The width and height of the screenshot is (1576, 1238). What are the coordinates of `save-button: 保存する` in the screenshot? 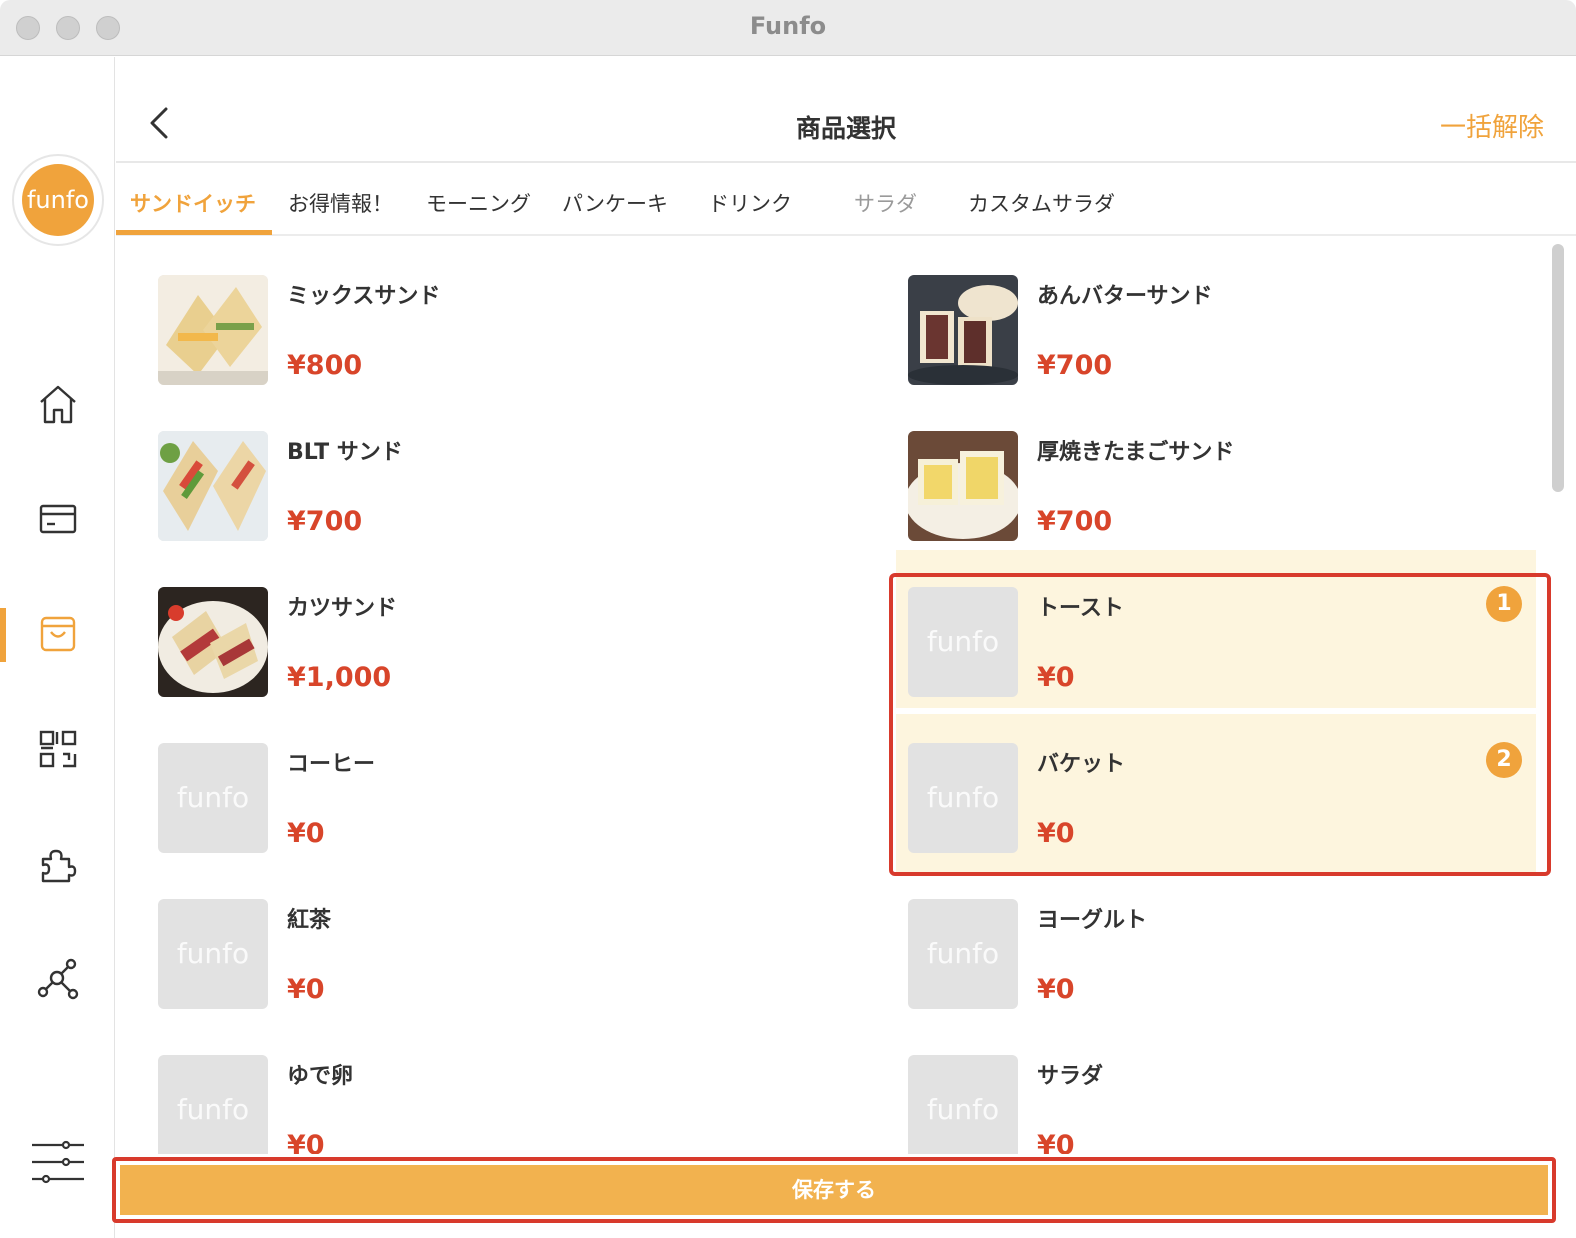 It's located at (834, 1190).